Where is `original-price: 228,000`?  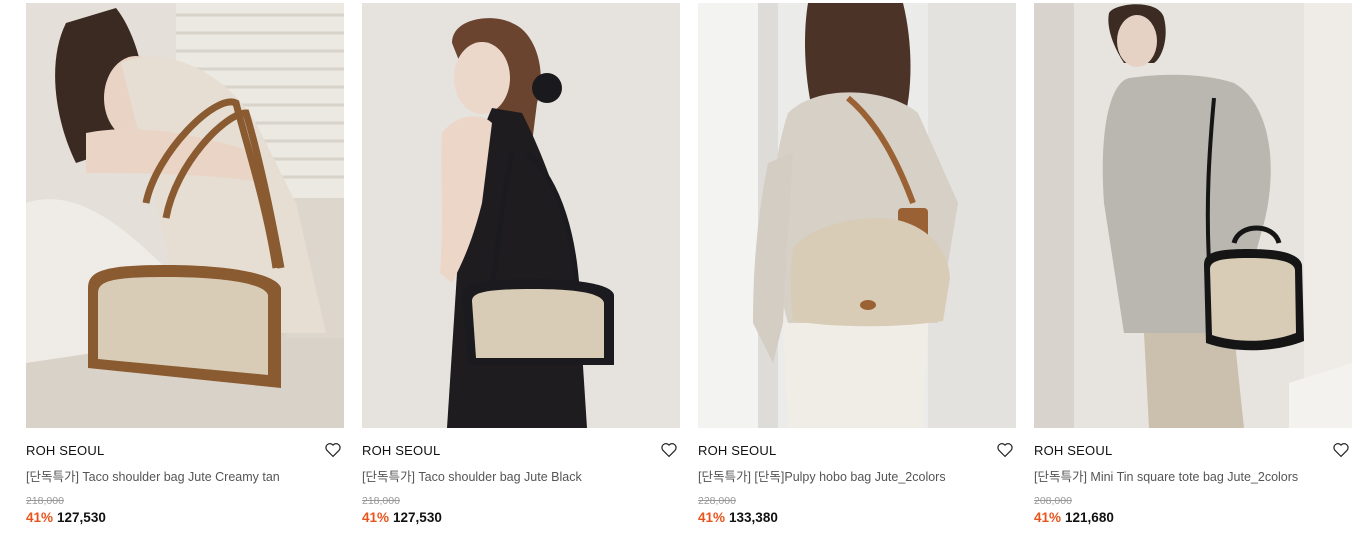 original-price: 228,000 is located at coordinates (717, 501).